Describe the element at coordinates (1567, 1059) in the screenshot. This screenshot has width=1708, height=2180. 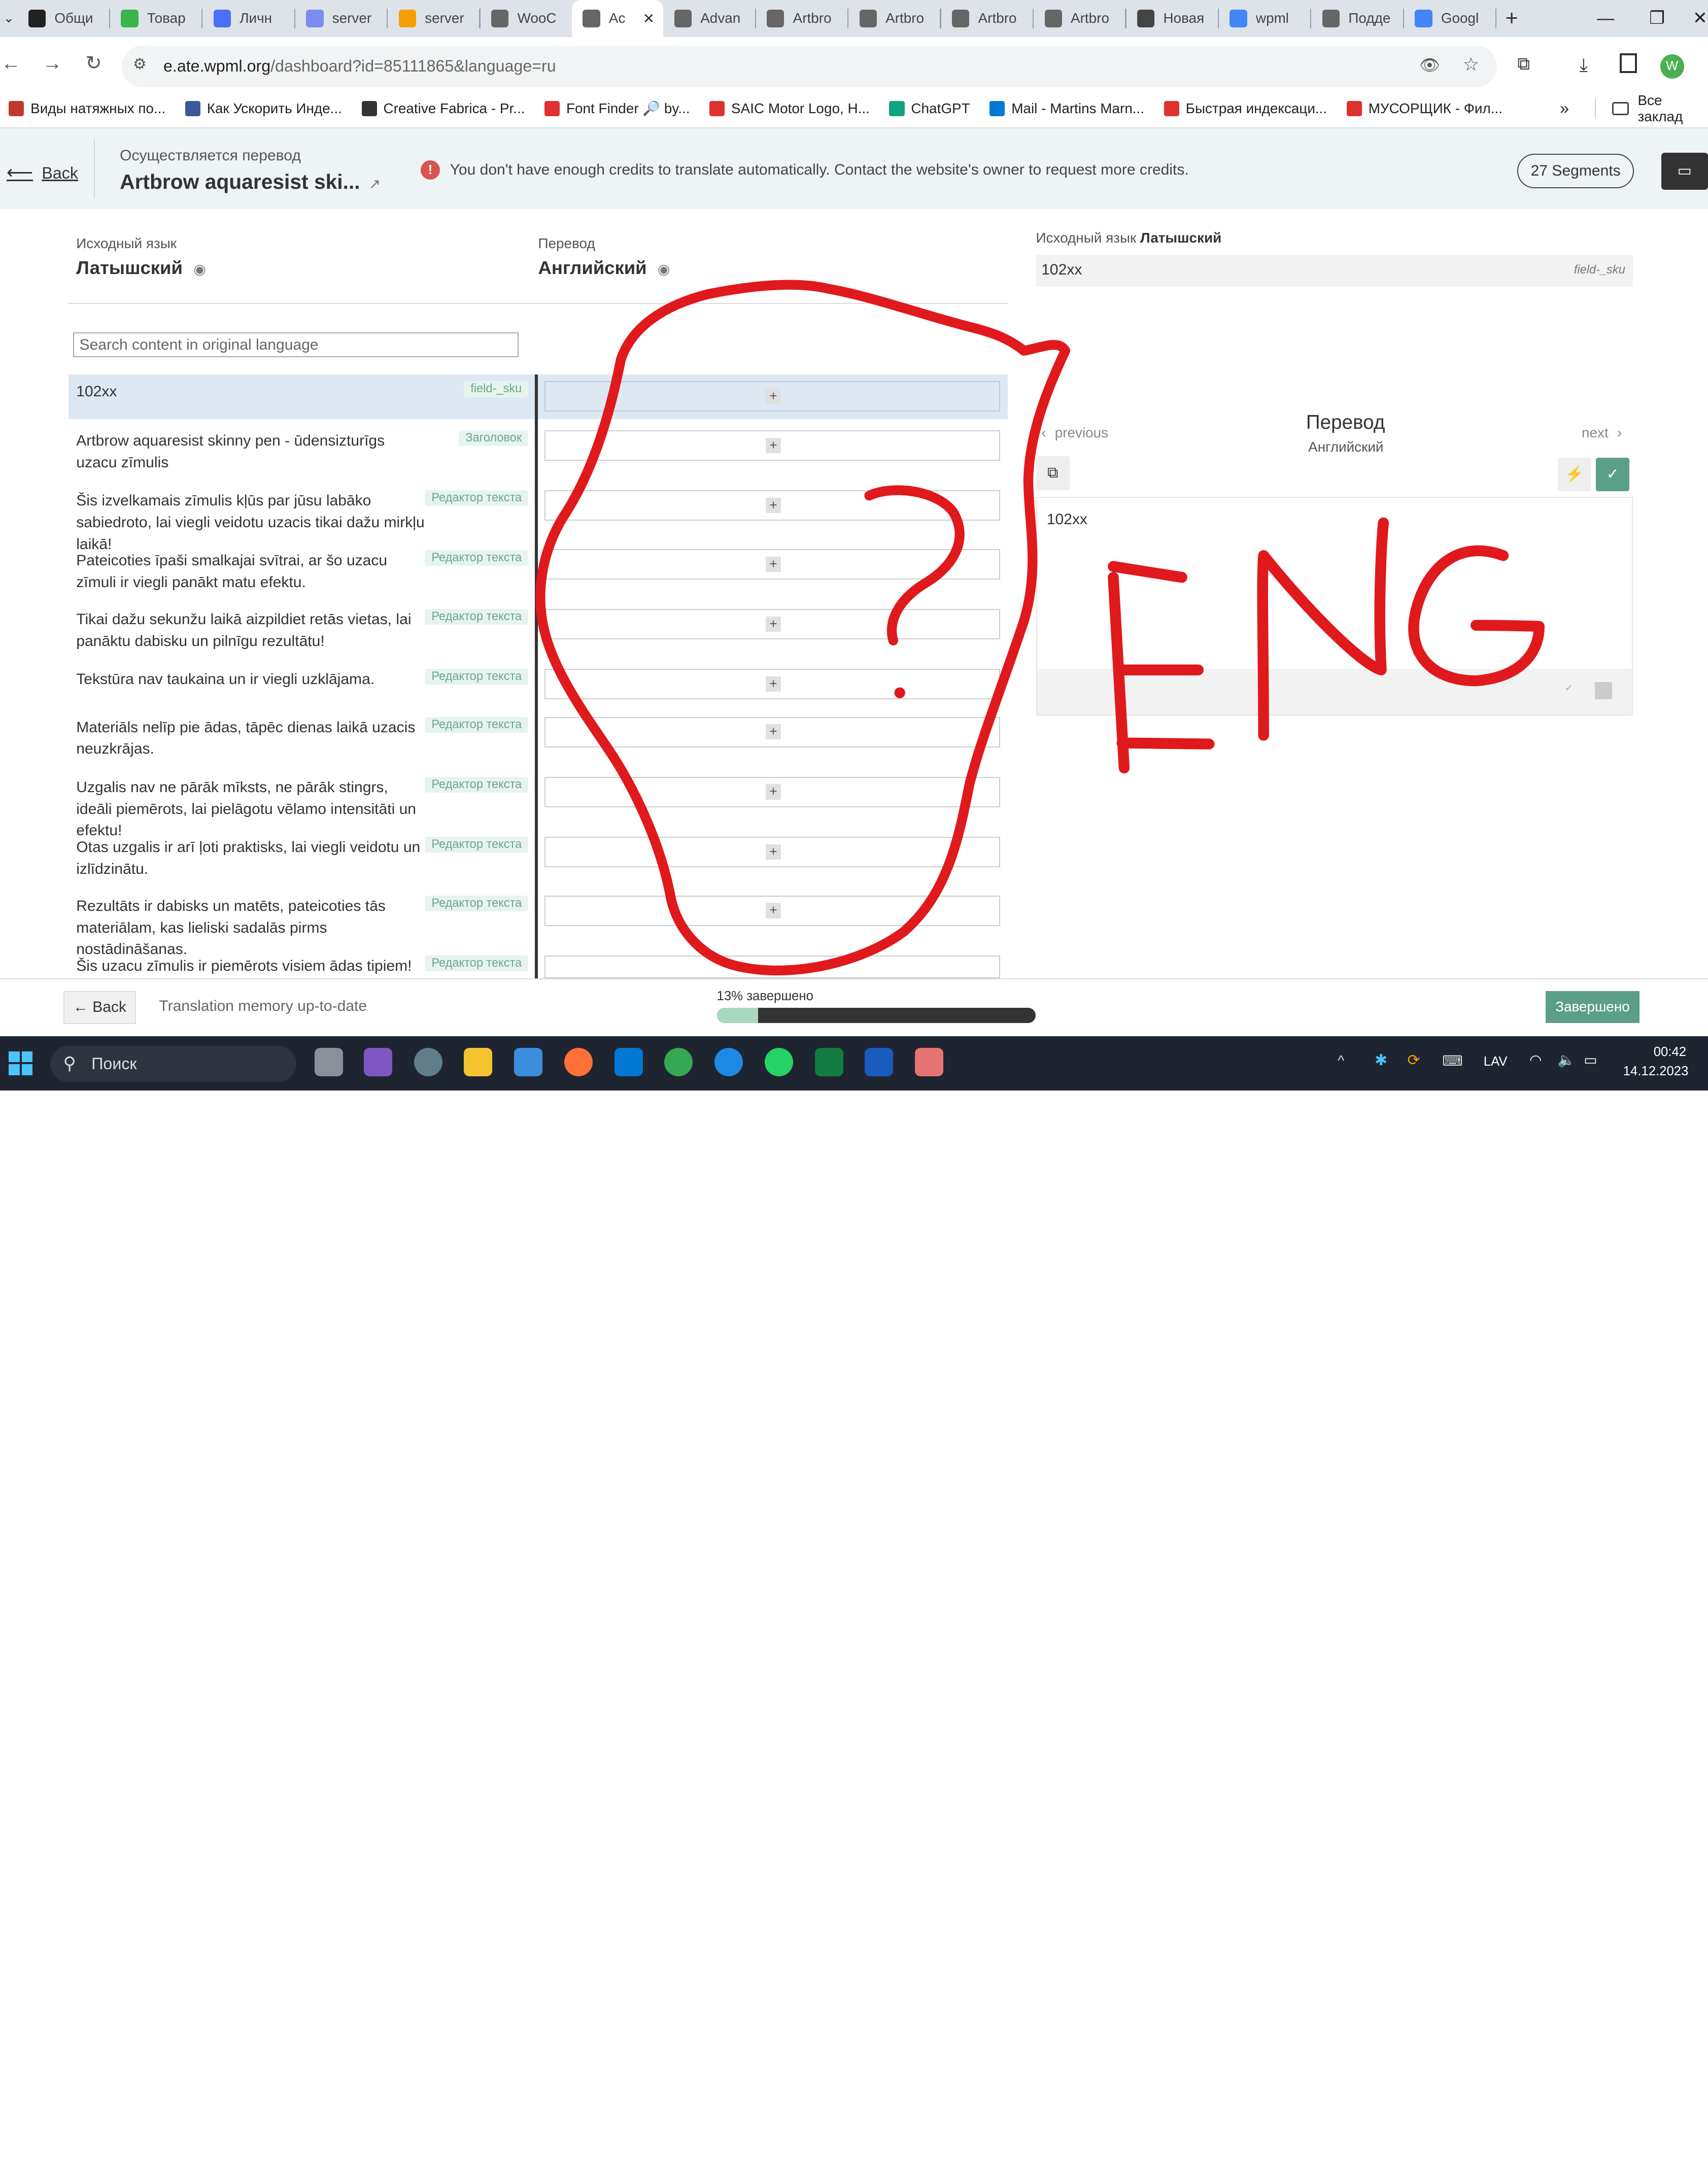
I see `volume-icon: 🔈` at that location.